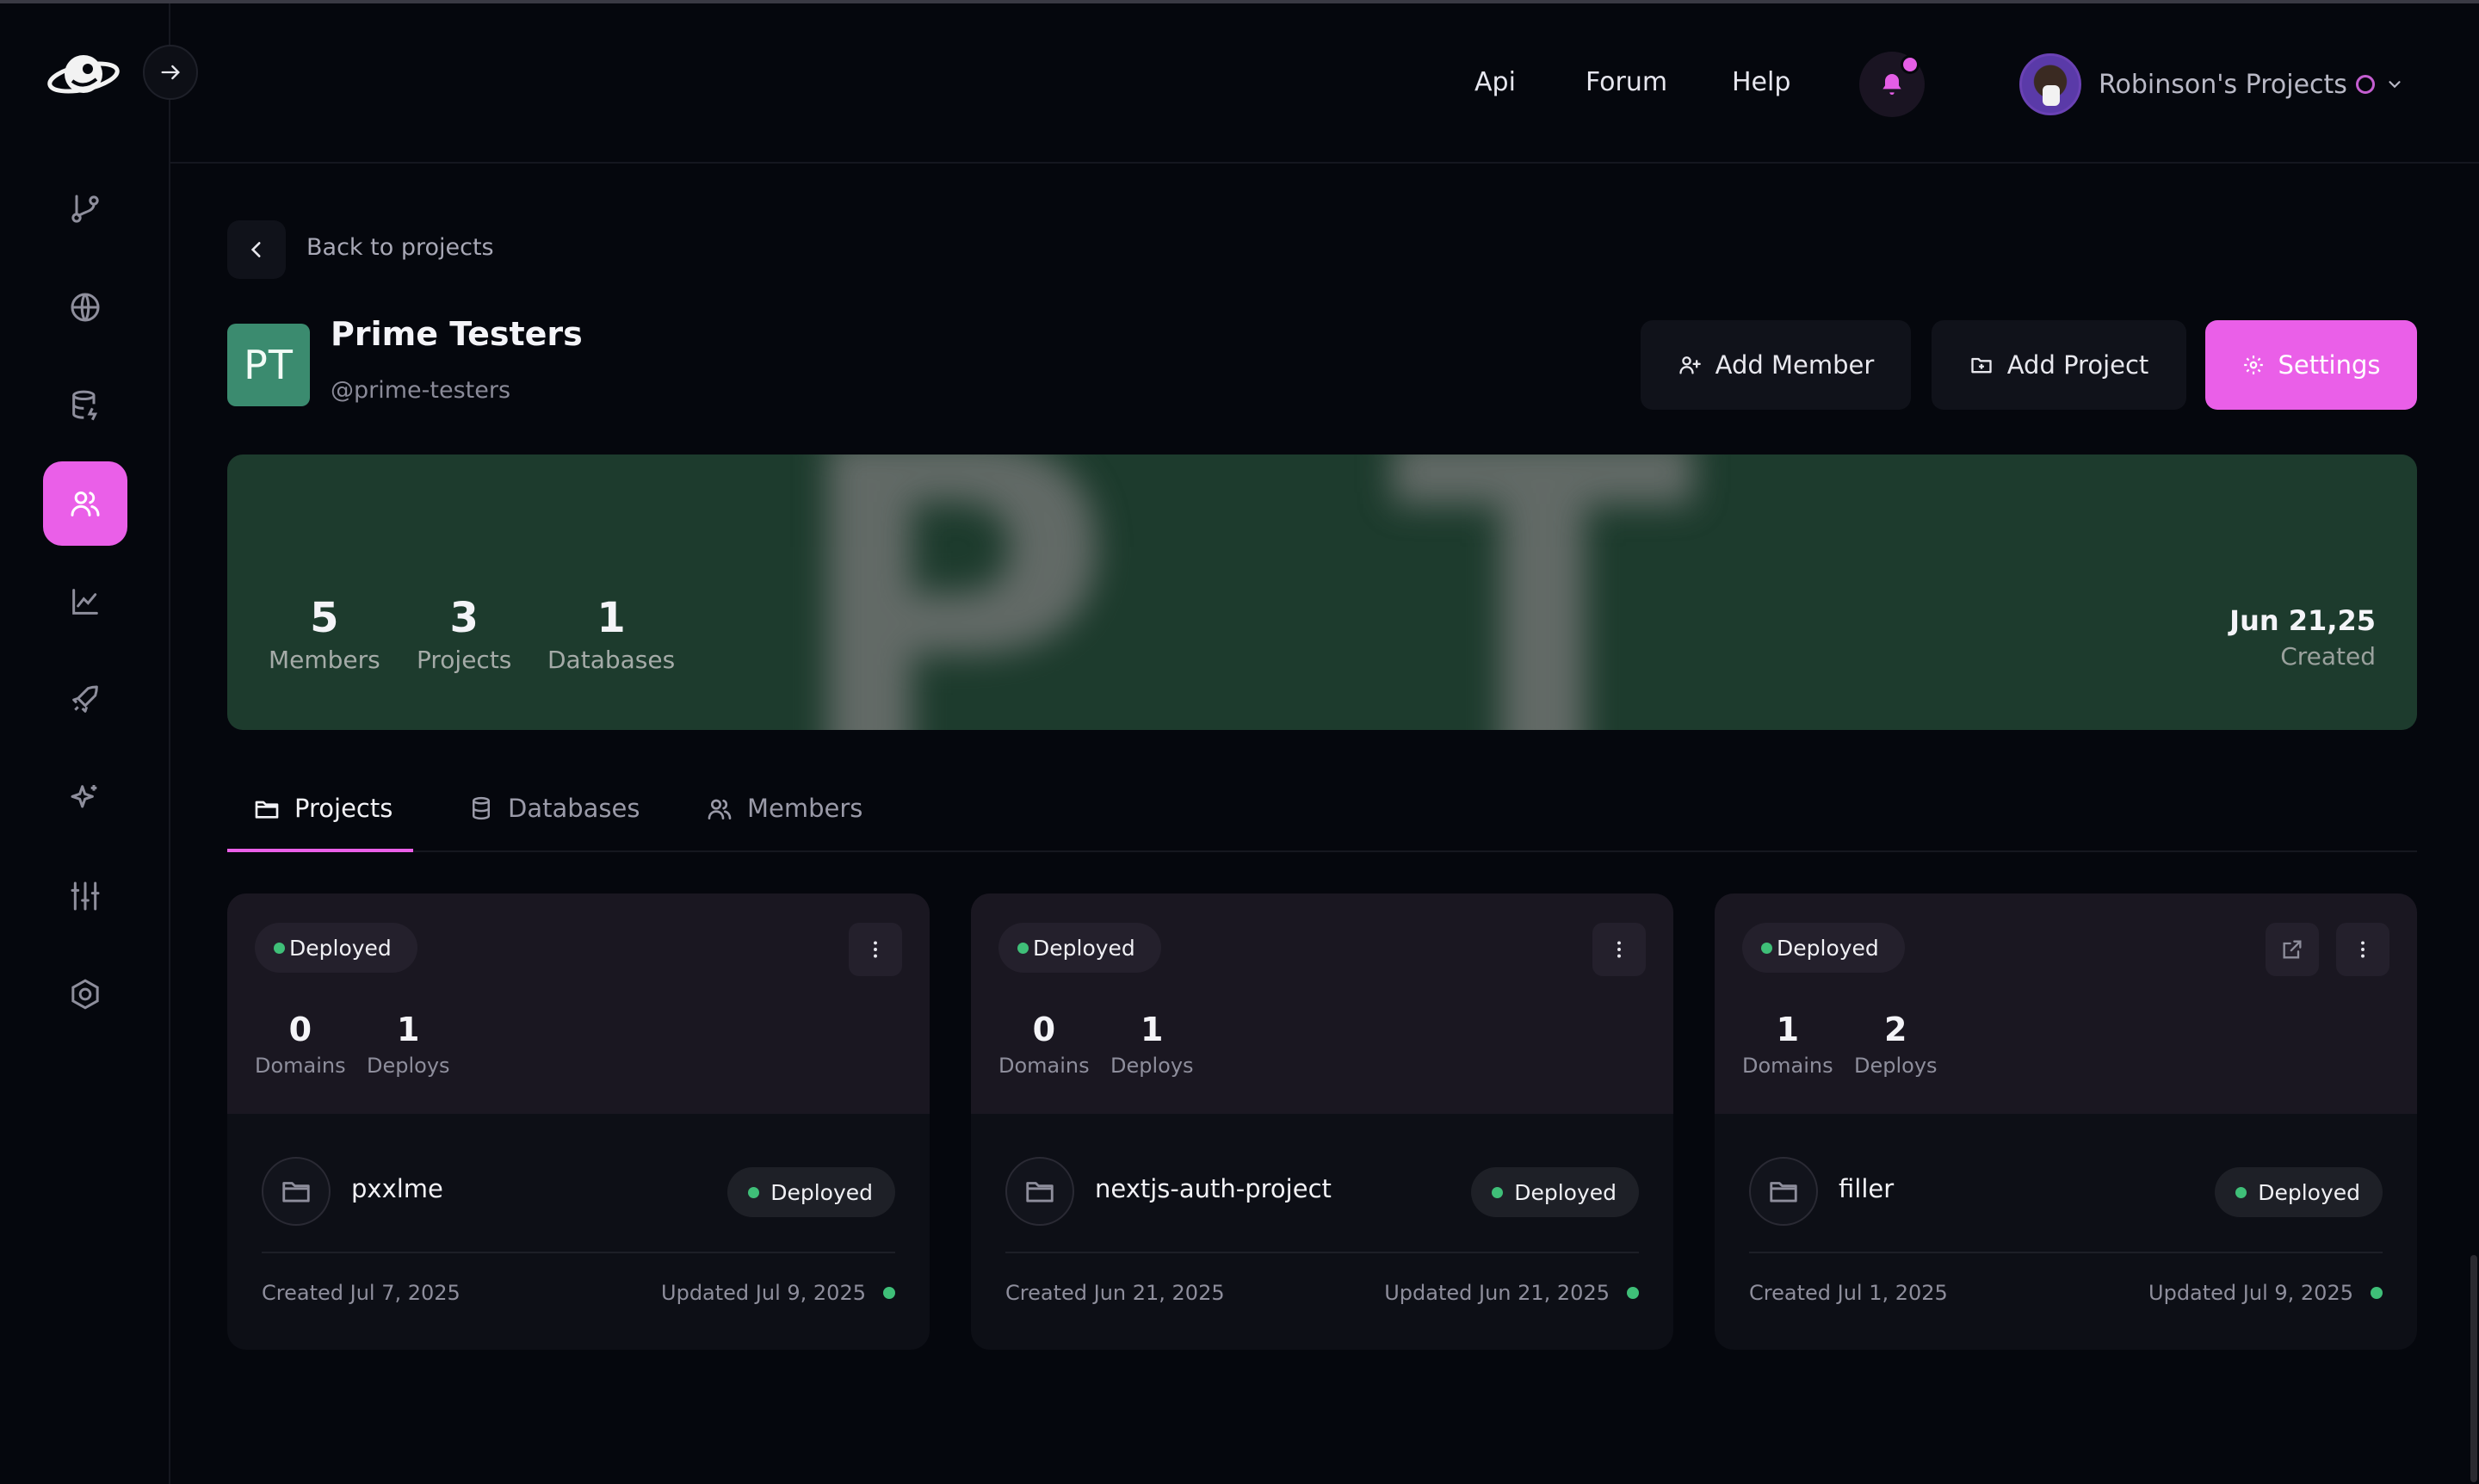  What do you see at coordinates (400, 247) in the screenshot?
I see `back-to-projects-link: Back to projects` at bounding box center [400, 247].